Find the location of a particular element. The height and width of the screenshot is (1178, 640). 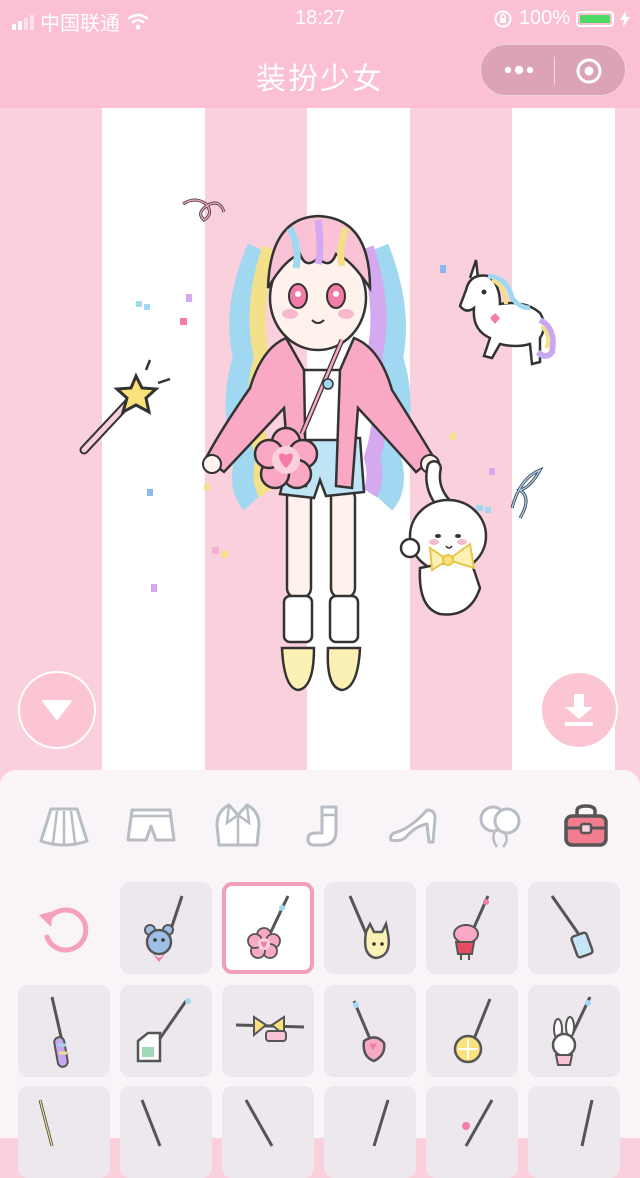

collapse-panel-button is located at coordinates (57, 710).